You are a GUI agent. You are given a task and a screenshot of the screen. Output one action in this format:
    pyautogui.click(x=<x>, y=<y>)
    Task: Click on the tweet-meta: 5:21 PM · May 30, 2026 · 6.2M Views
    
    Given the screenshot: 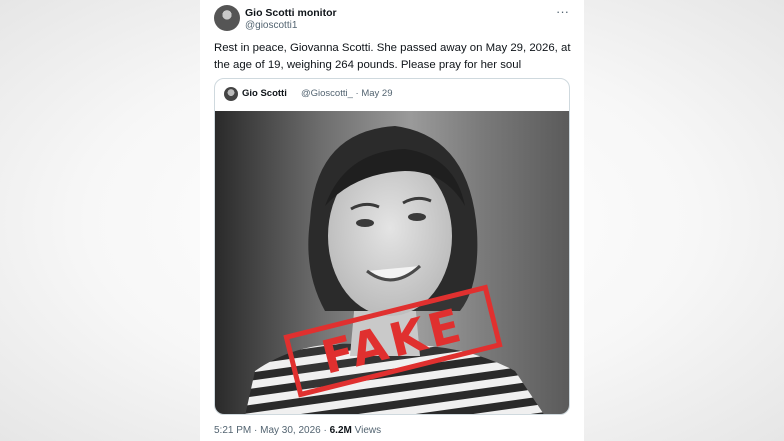 What is the action you would take?
    pyautogui.click(x=297, y=430)
    